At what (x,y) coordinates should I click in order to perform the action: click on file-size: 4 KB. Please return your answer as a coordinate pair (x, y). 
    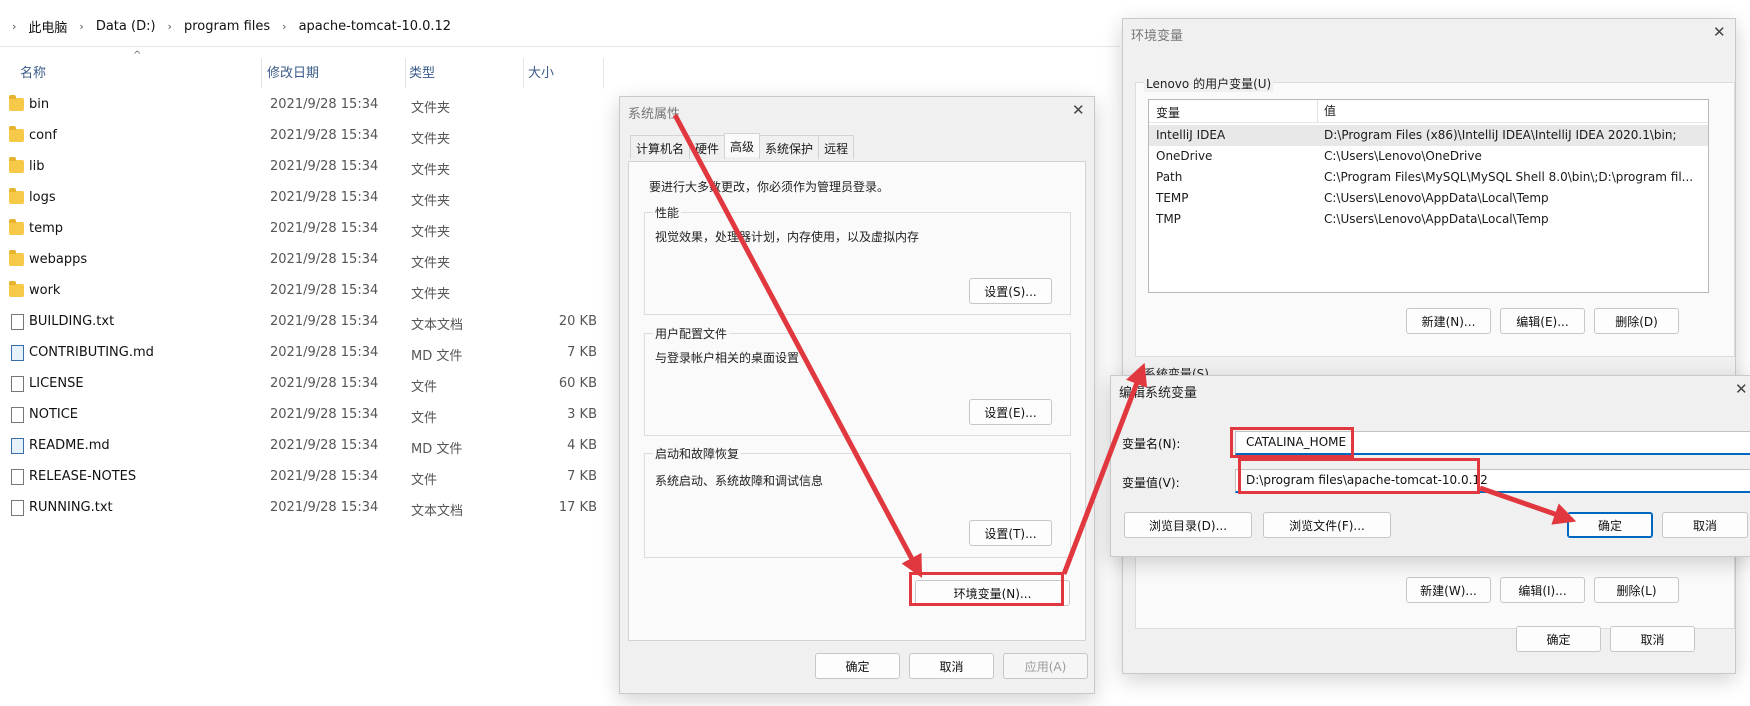
    Looking at the image, I should click on (582, 445).